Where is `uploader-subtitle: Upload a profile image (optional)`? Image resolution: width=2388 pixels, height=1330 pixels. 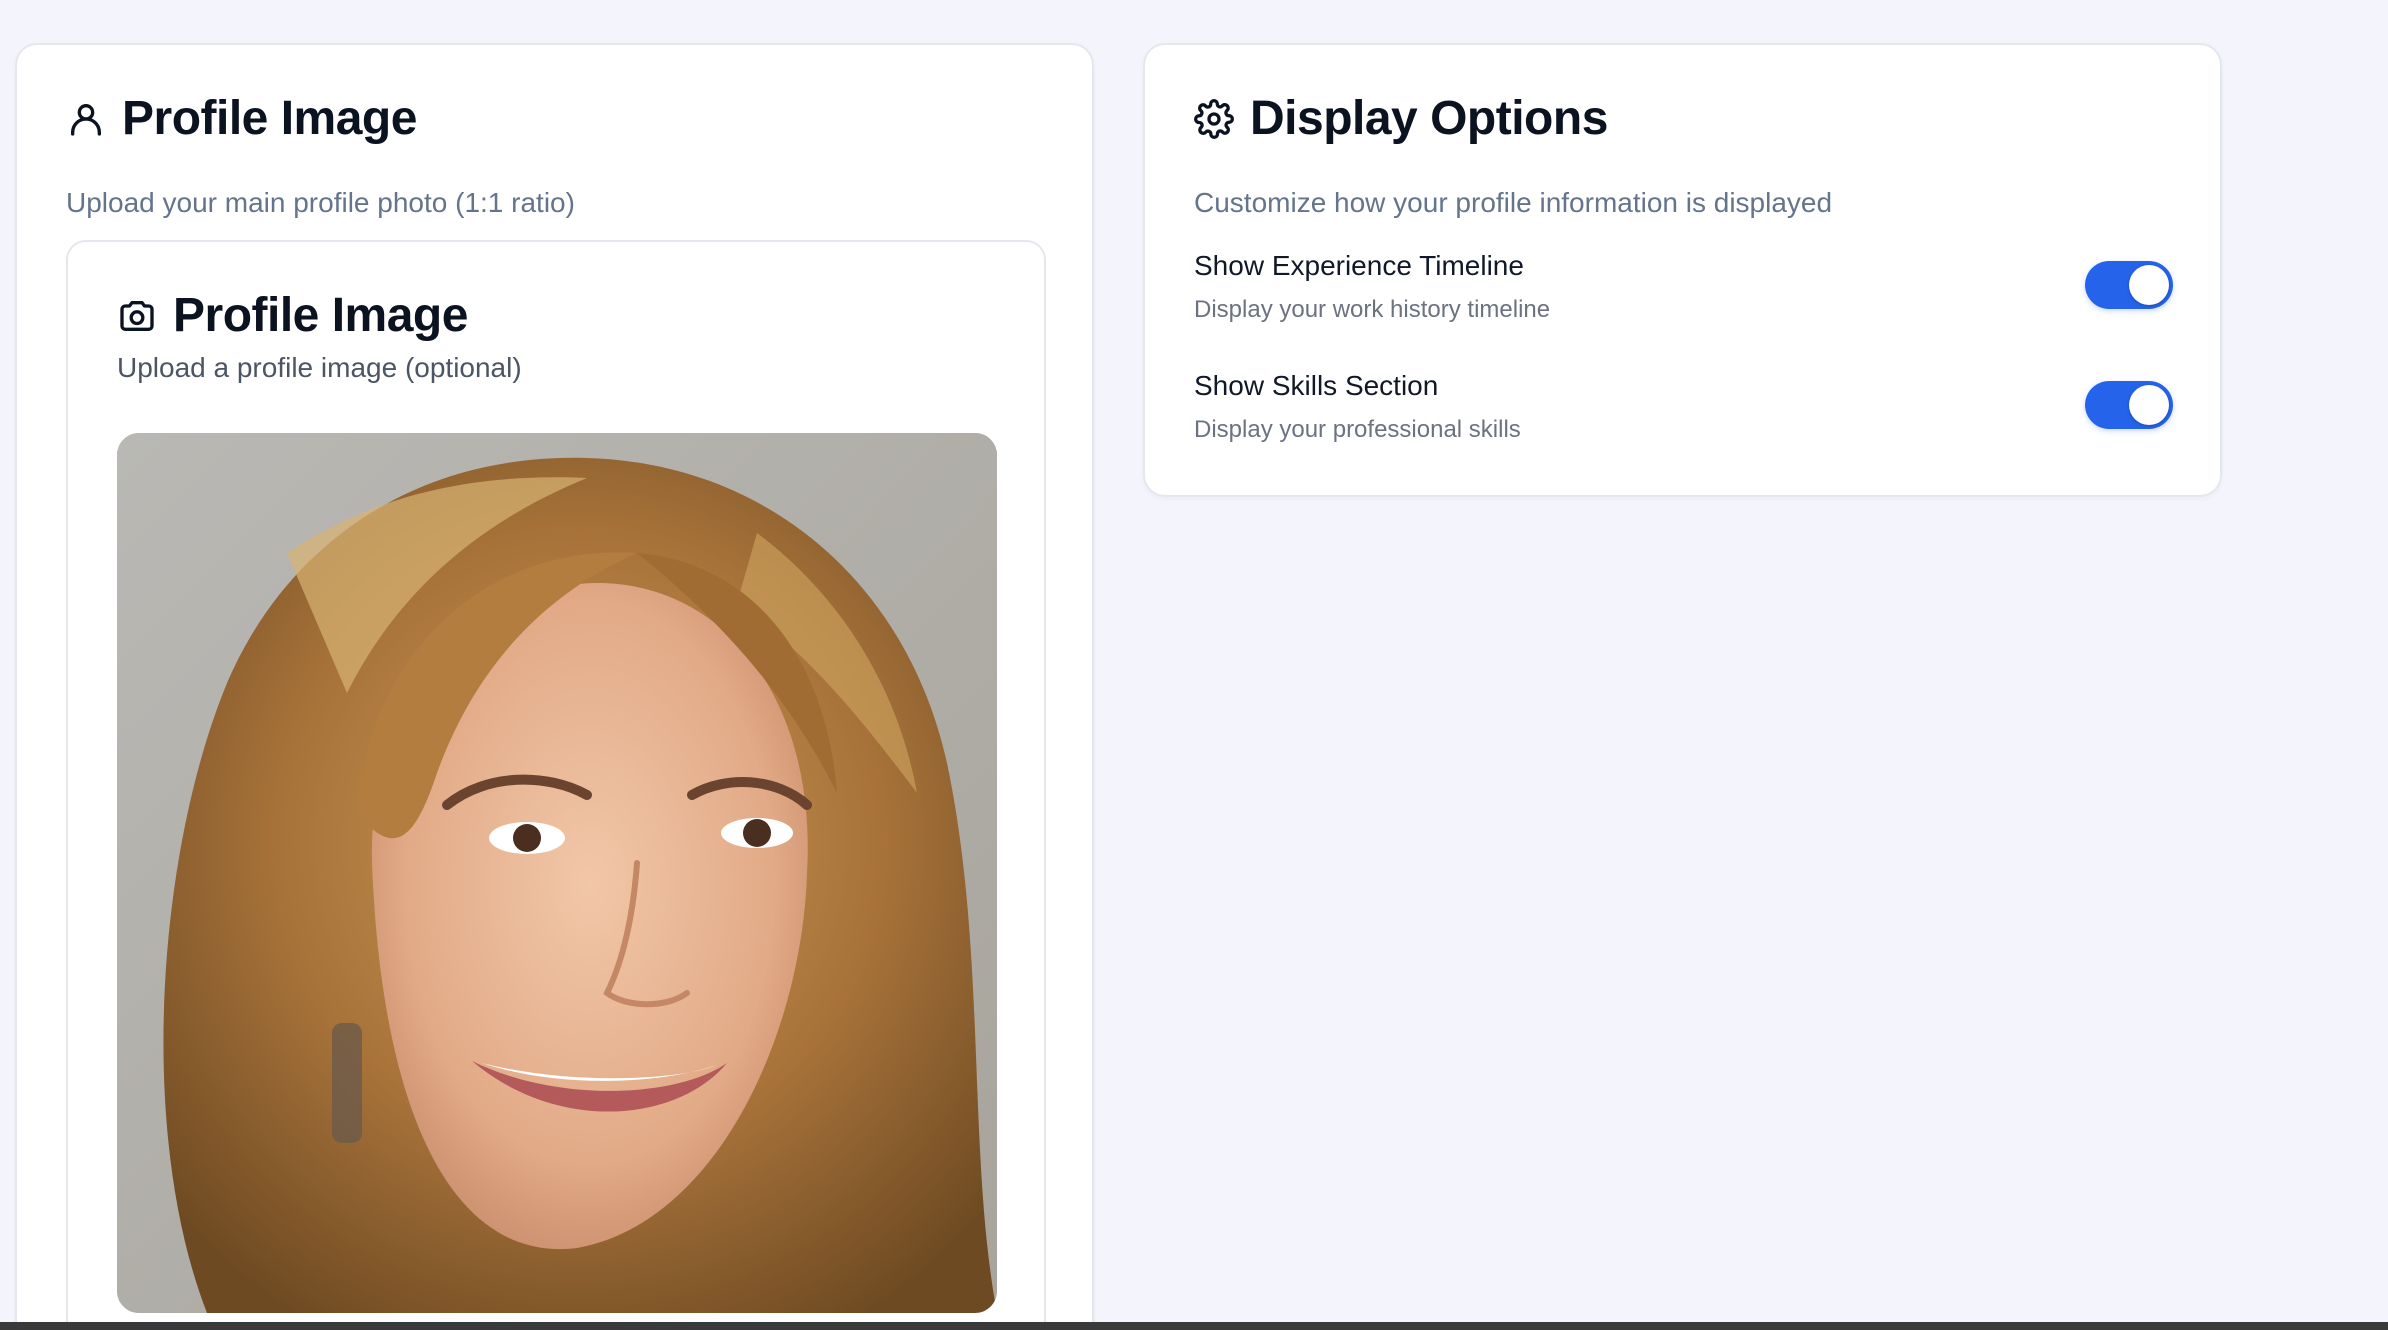
uploader-subtitle: Upload a profile image (optional) is located at coordinates (319, 367).